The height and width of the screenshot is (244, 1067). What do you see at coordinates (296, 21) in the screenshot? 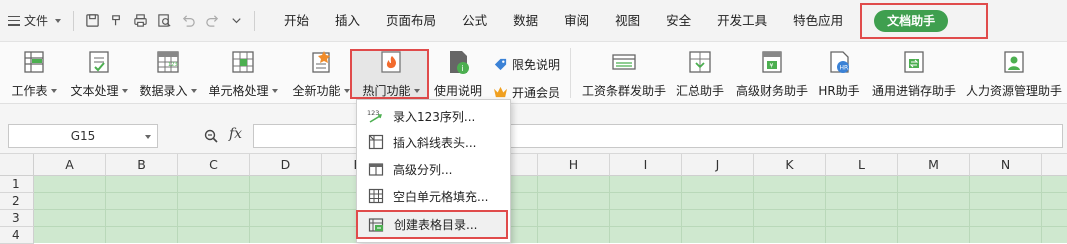
I see `tab-home: 开始` at bounding box center [296, 21].